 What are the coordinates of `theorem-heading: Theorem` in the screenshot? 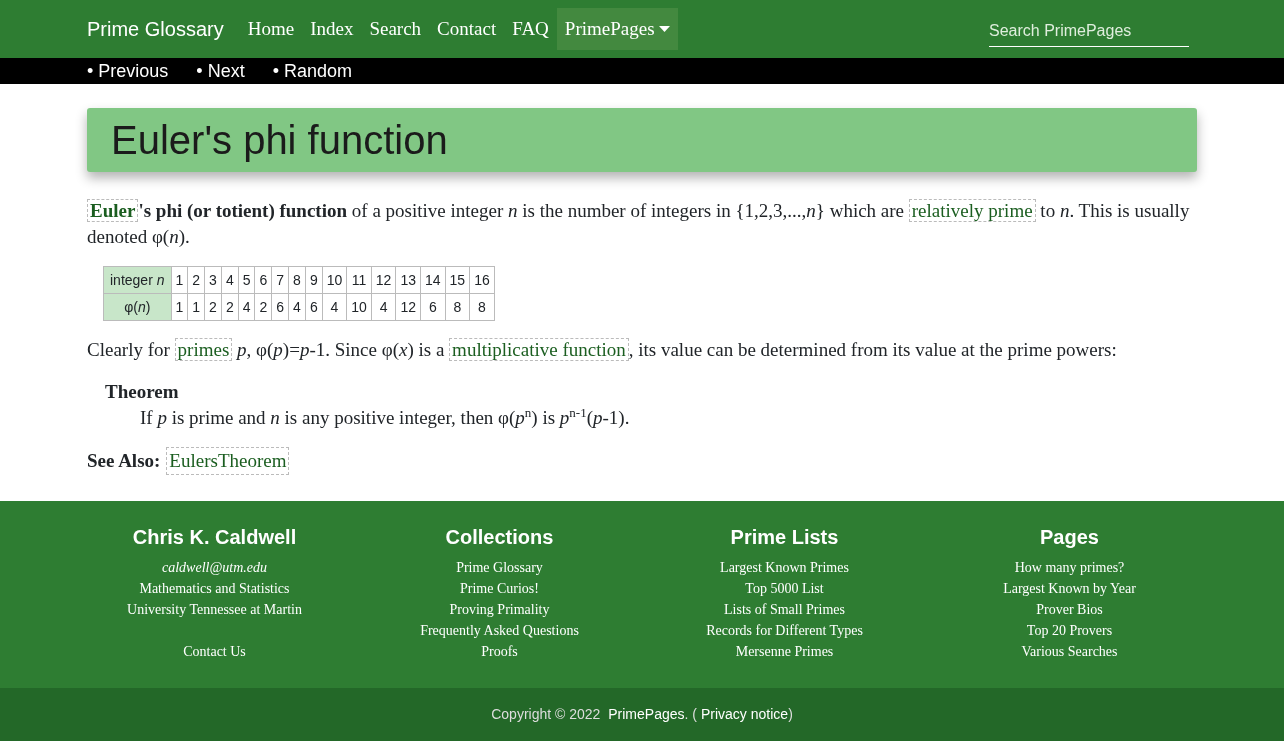 It's located at (142, 392).